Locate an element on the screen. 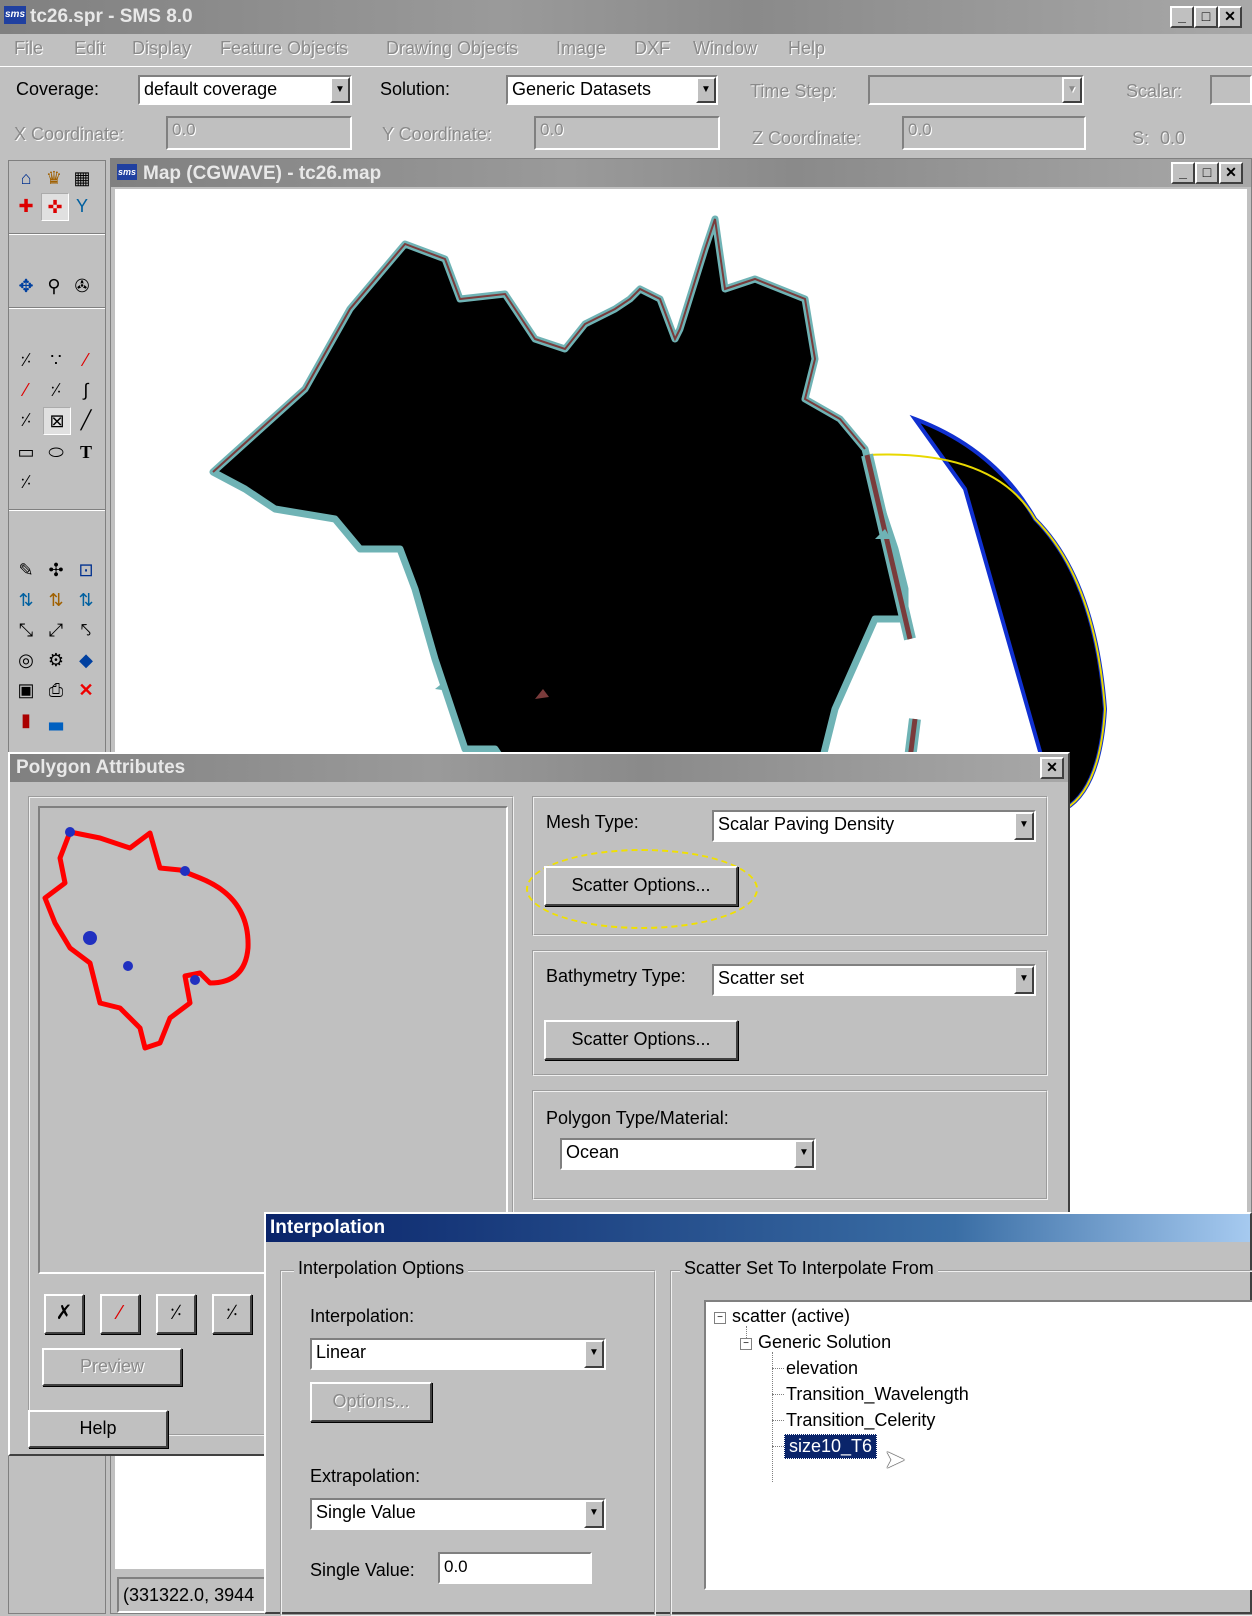 Image resolution: width=1252 pixels, height=1616 pixels. coverage-select: default coverage ▼ is located at coordinates (245, 90).